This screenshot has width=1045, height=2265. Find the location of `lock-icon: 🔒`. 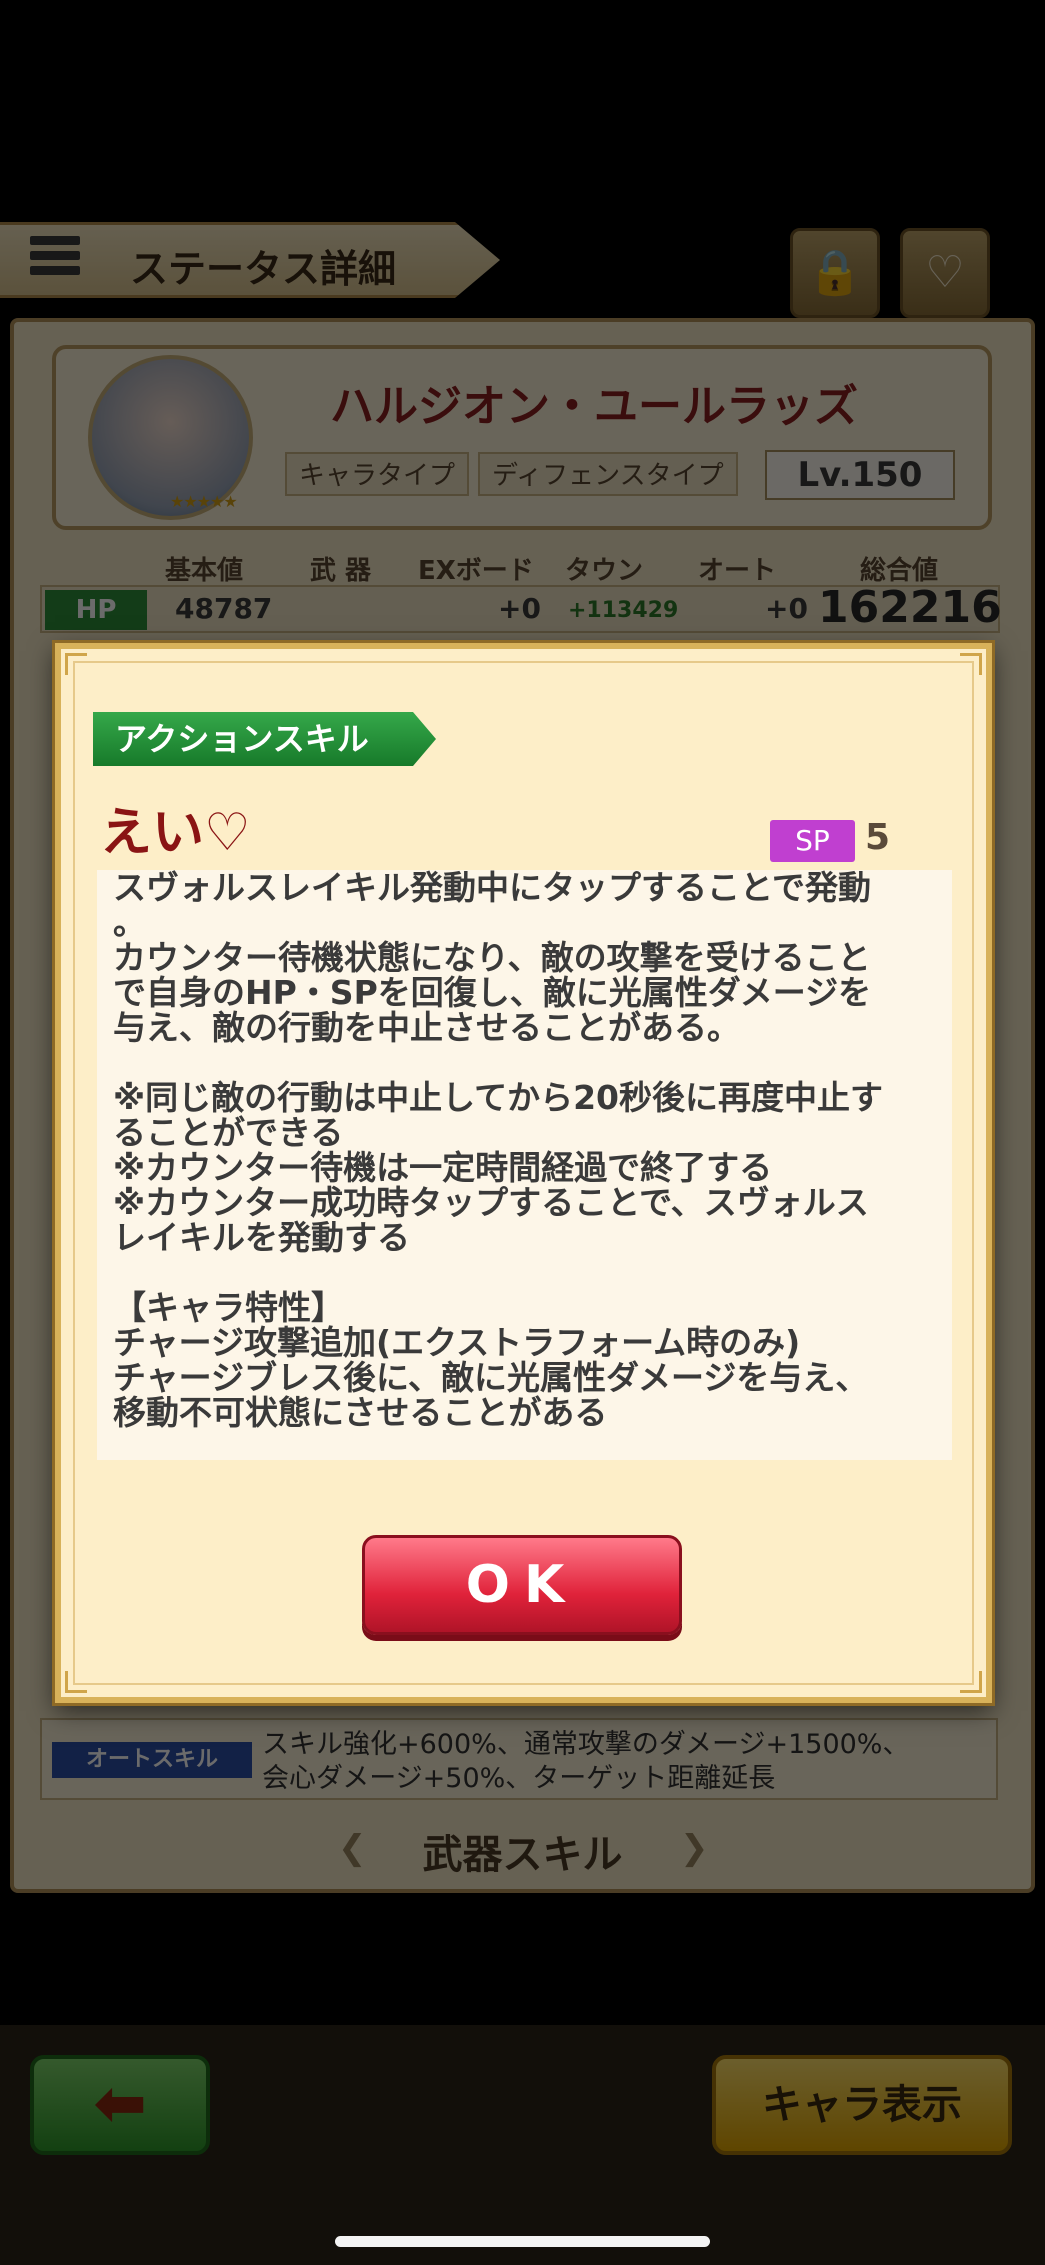

lock-icon: 🔒 is located at coordinates (835, 272).